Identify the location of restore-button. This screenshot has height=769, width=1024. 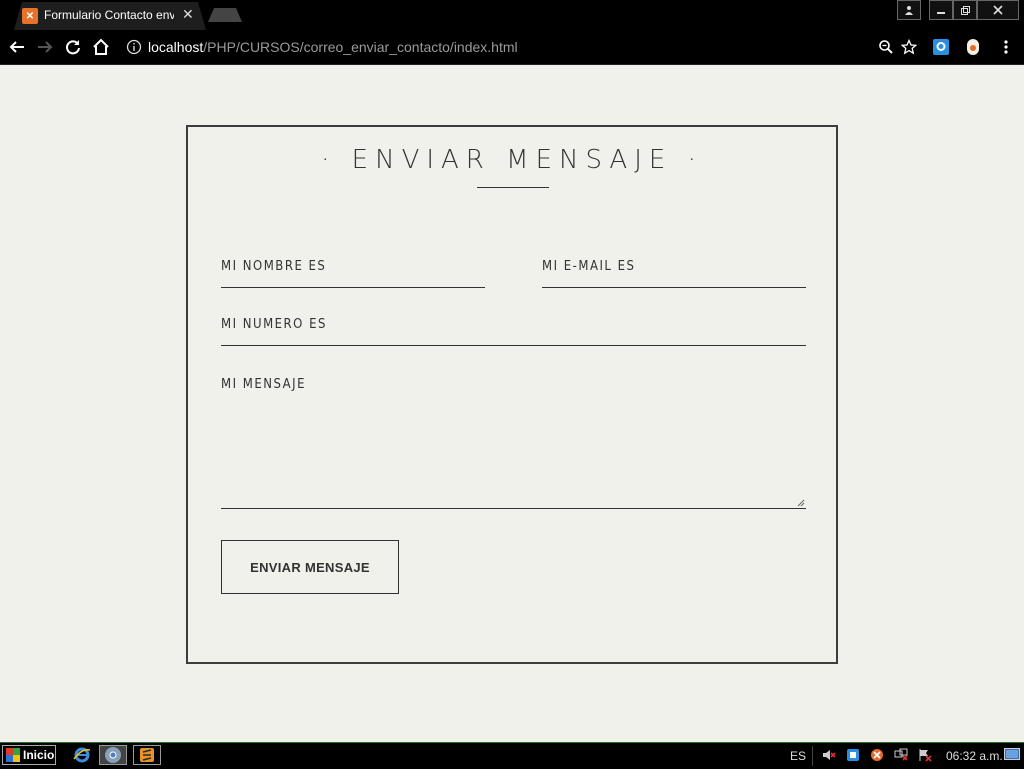
(965, 10).